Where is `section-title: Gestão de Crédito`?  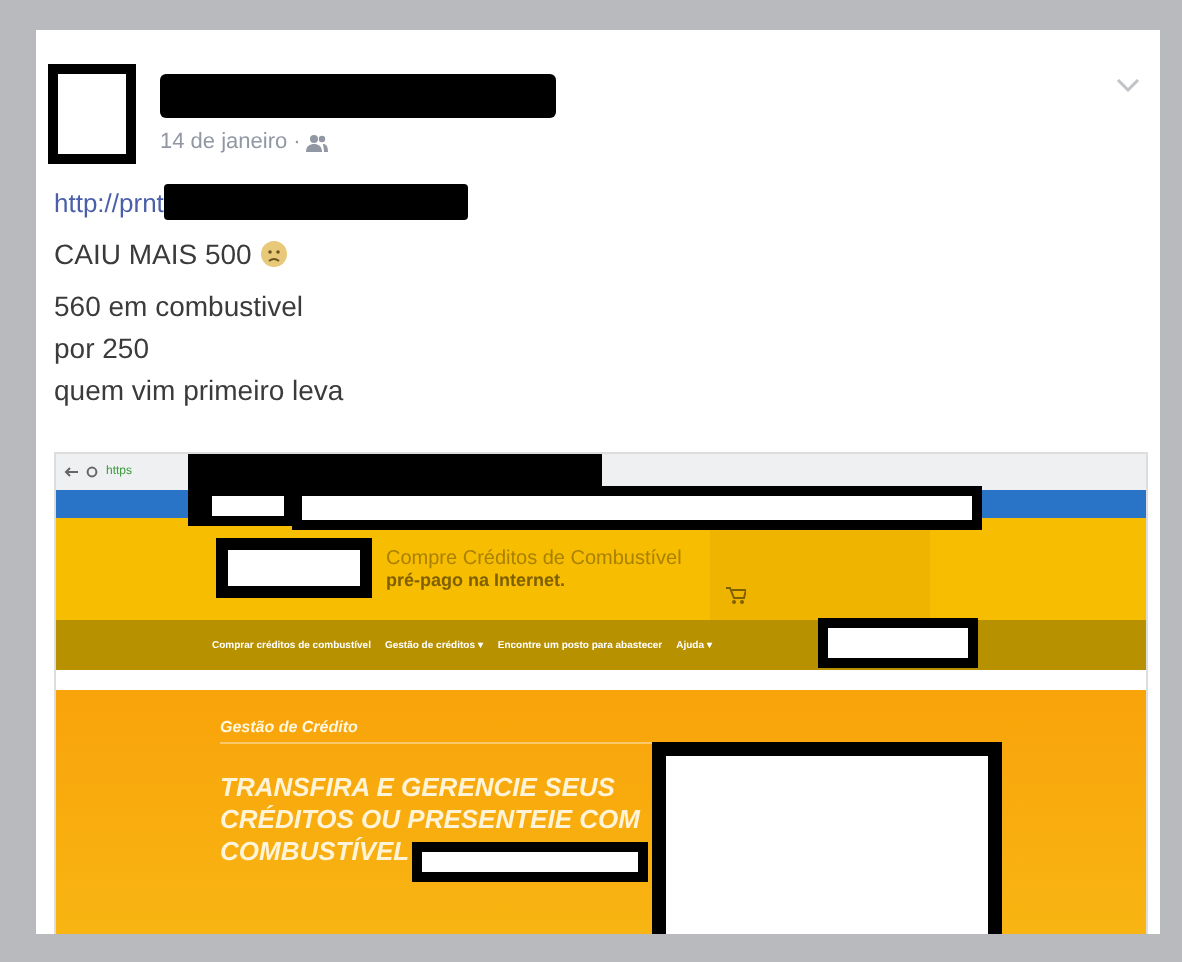
section-title: Gestão de Crédito is located at coordinates (440, 731).